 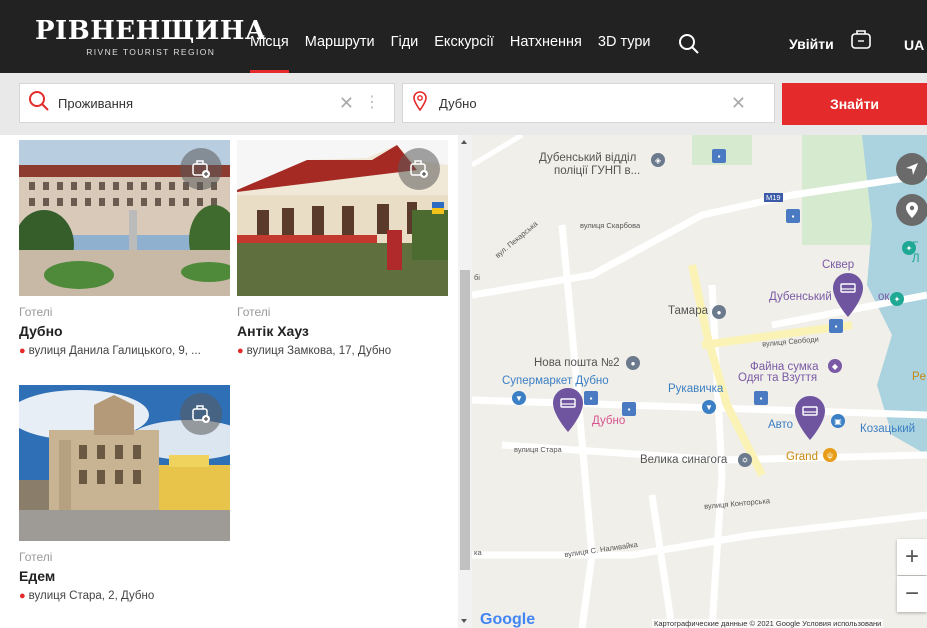 I want to click on zoom-in-button: +, so click(x=912, y=557).